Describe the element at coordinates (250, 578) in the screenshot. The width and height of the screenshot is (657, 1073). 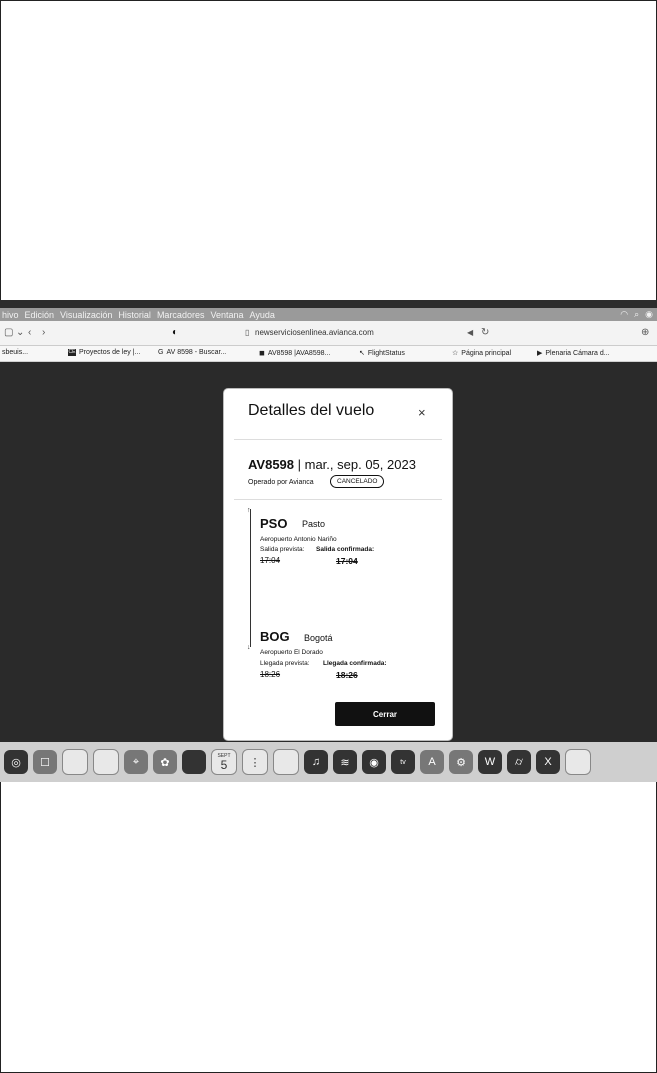
I see `route-timeline` at that location.